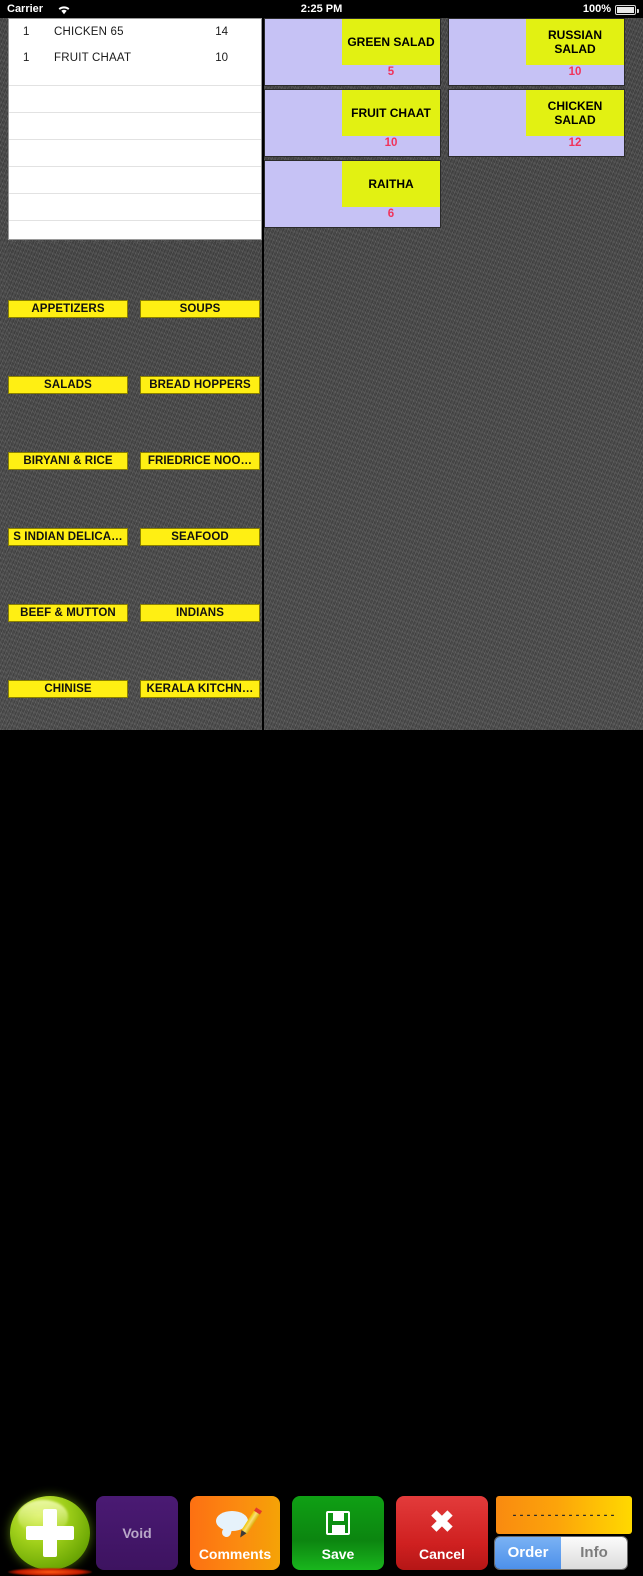 The width and height of the screenshot is (643, 1576). I want to click on ticket-spacer, so click(135, 78).